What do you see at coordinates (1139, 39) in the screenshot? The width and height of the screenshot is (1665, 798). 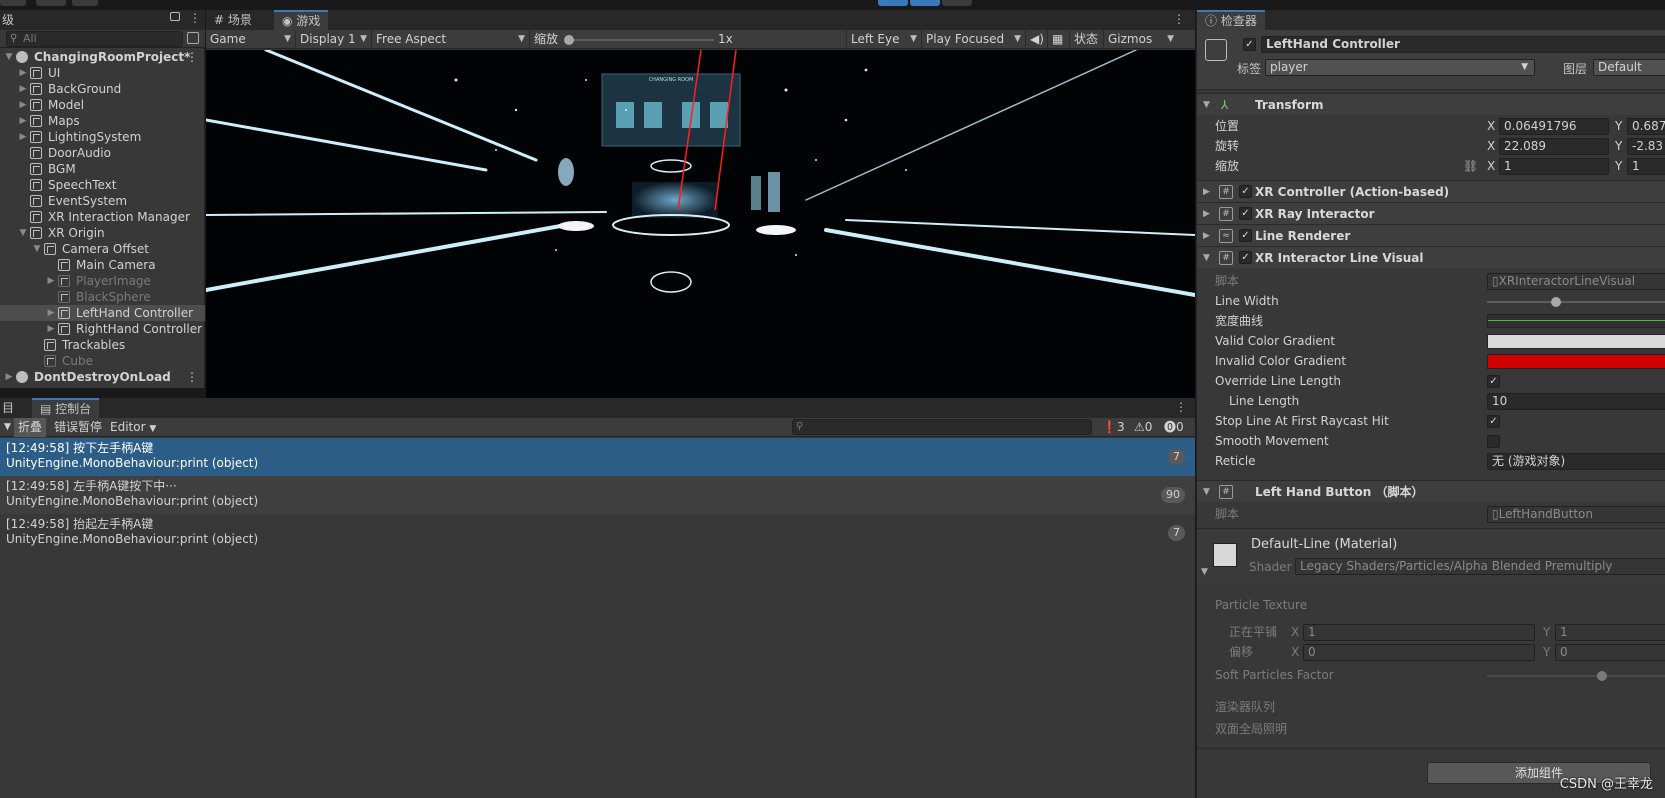 I see `gizmos-dropdown: Gizmos ▼` at bounding box center [1139, 39].